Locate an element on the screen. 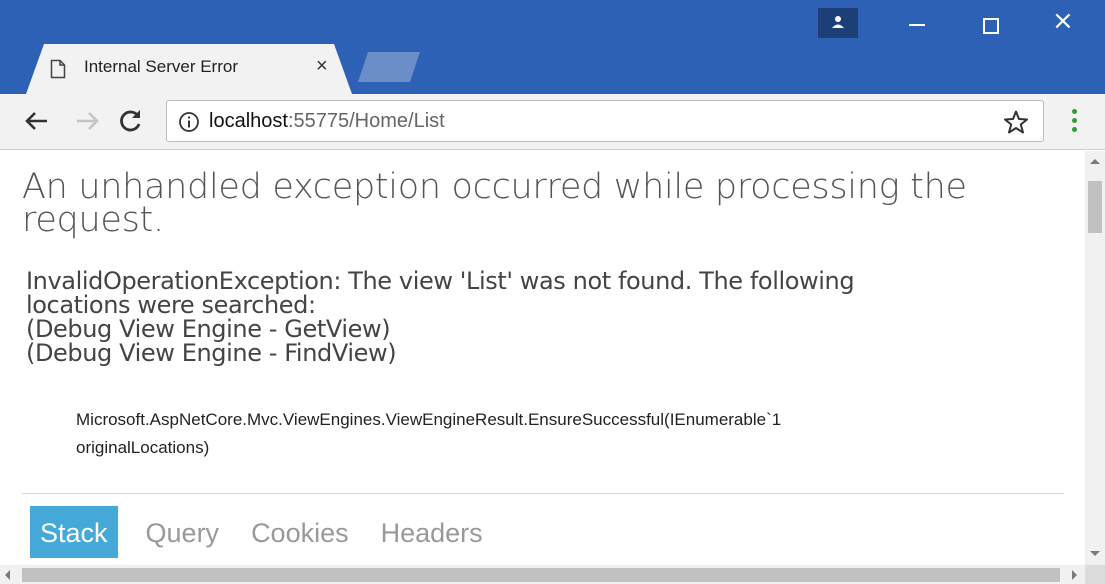  horizontal-scroll-thumb is located at coordinates (541, 575).